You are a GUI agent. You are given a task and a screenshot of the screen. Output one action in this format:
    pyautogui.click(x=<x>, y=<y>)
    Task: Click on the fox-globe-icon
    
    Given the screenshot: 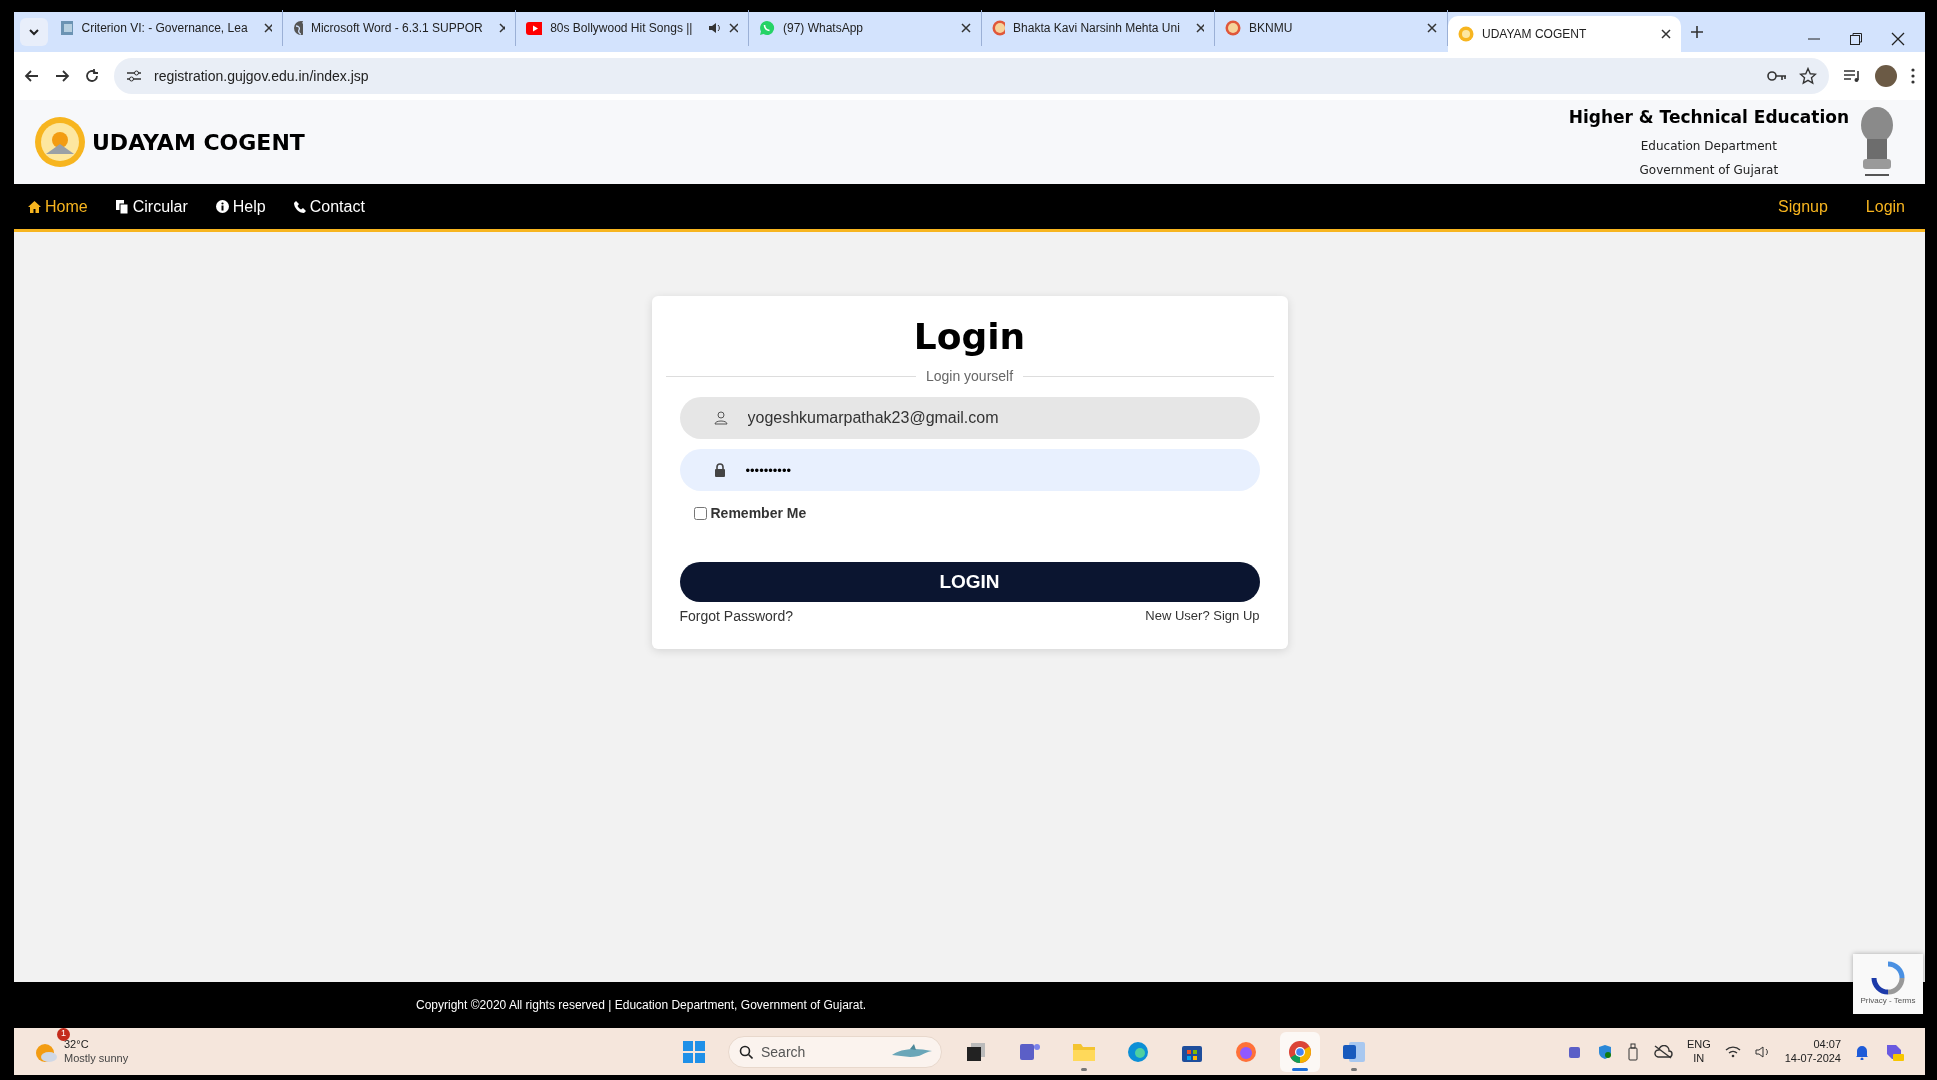 What is the action you would take?
    pyautogui.click(x=1246, y=1051)
    